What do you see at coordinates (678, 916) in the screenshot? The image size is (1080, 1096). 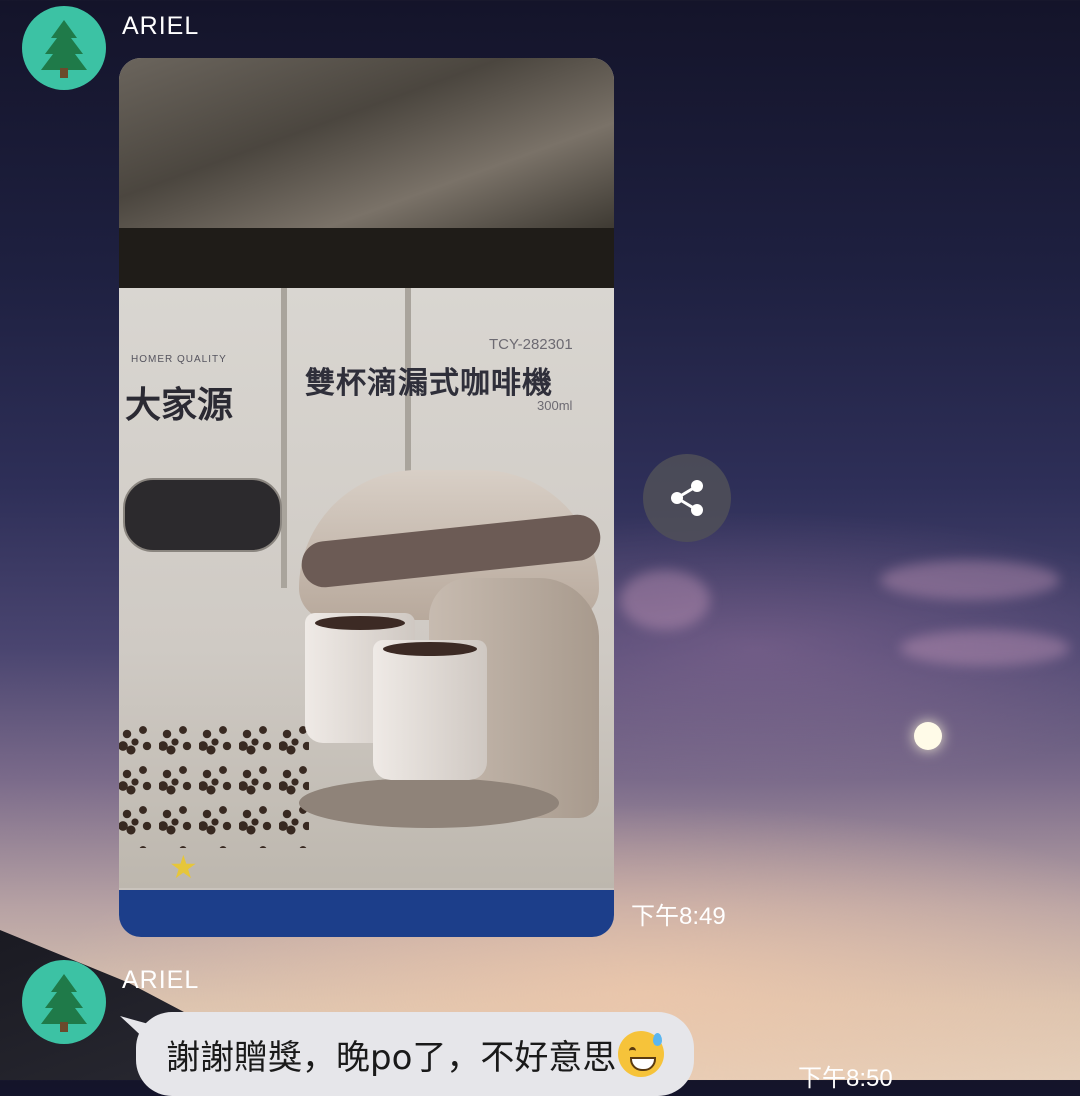 I see `message-time: 下午8:49` at bounding box center [678, 916].